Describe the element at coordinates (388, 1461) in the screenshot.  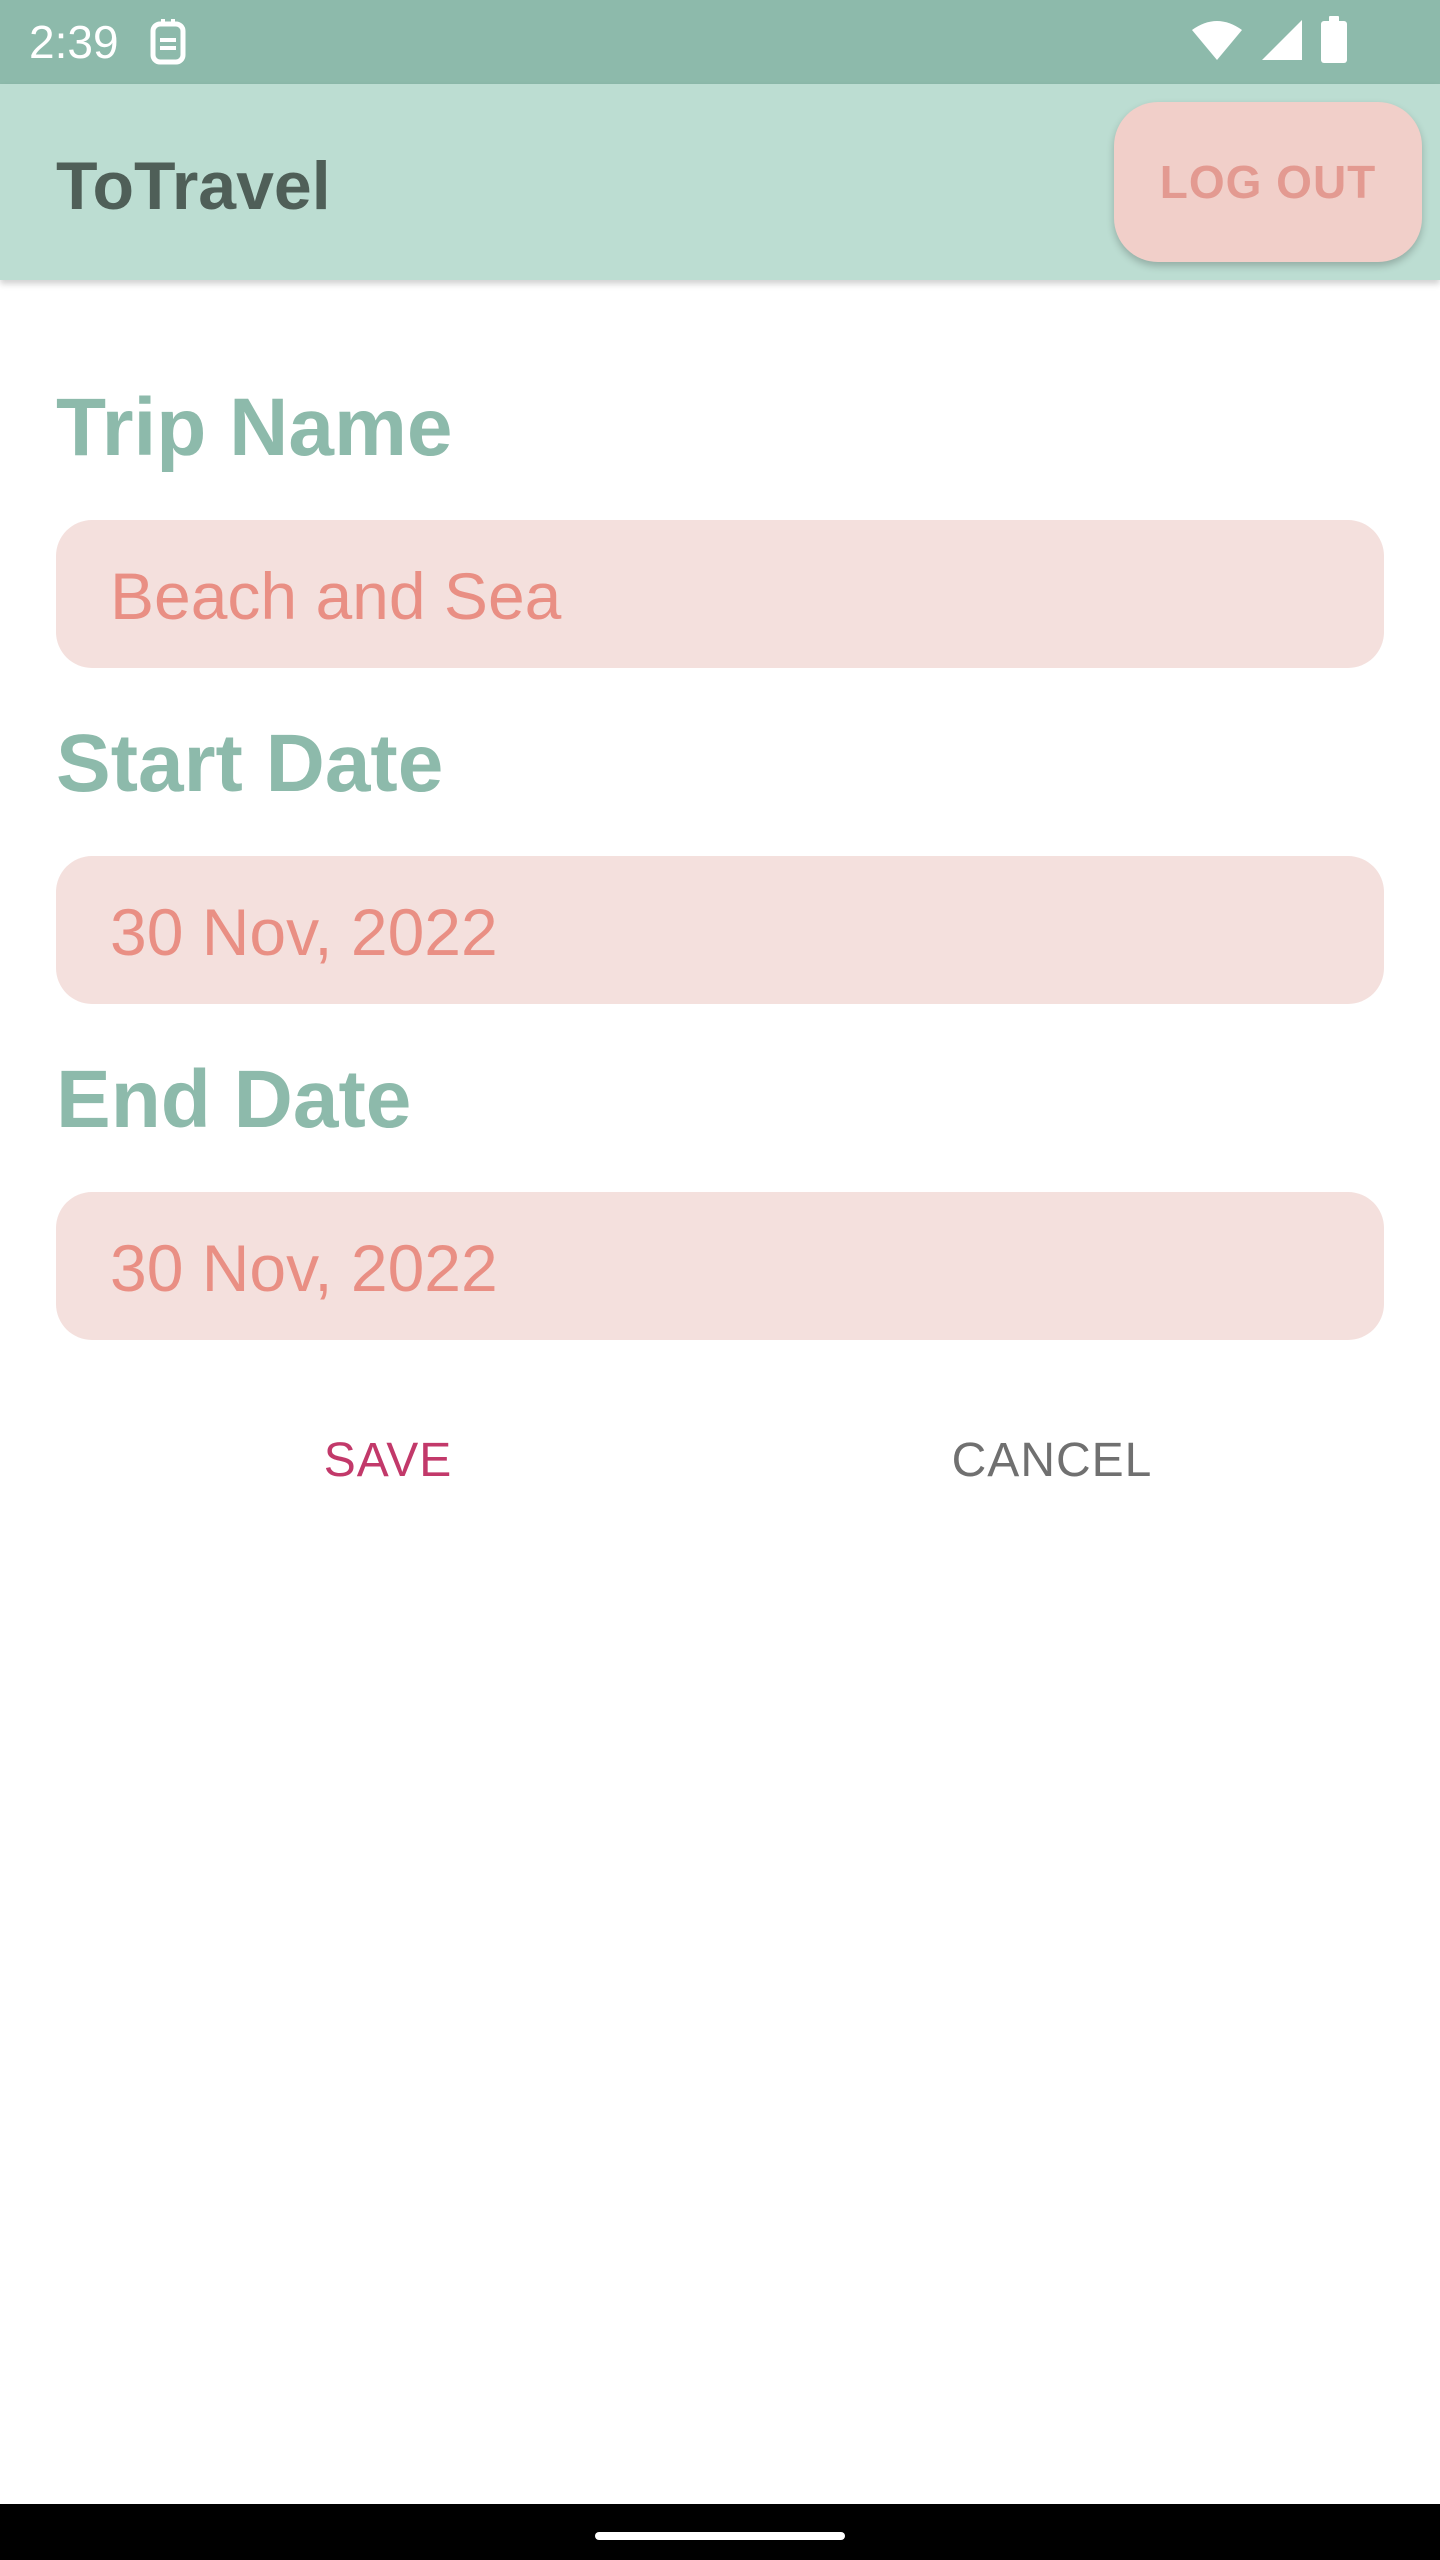
I see `save-button: SAVE` at that location.